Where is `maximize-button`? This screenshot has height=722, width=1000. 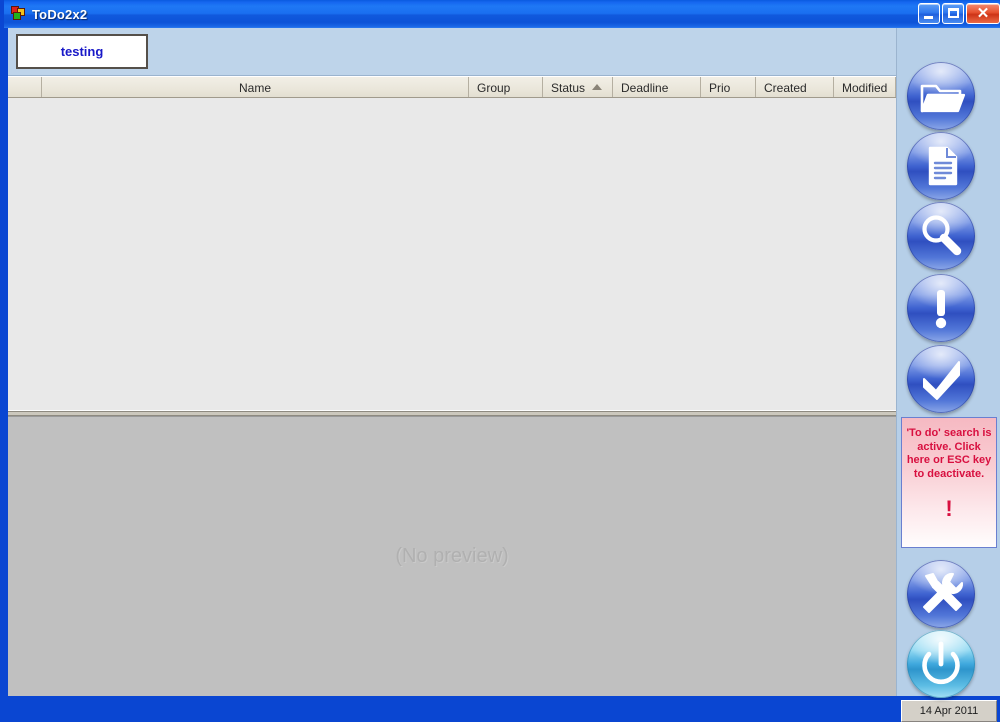 maximize-button is located at coordinates (953, 13).